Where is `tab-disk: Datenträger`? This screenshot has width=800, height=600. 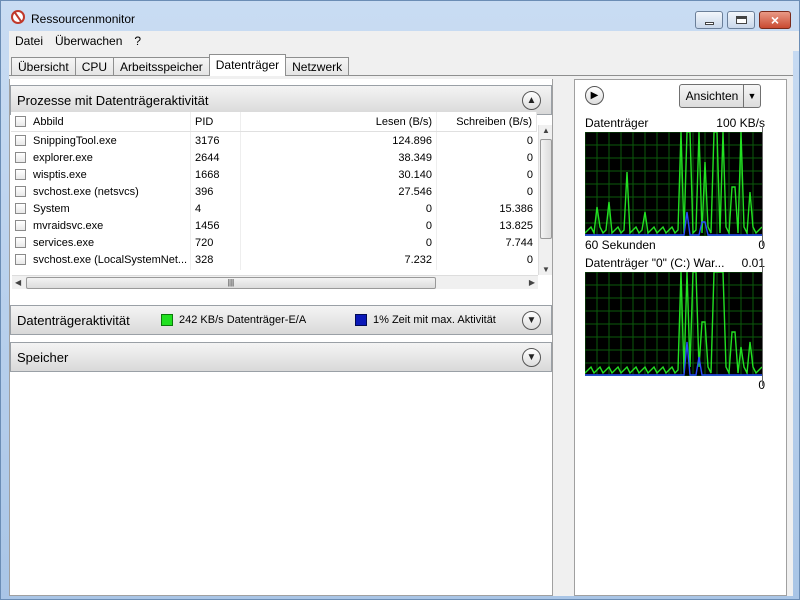
tab-disk: Datenträger is located at coordinates (247, 65).